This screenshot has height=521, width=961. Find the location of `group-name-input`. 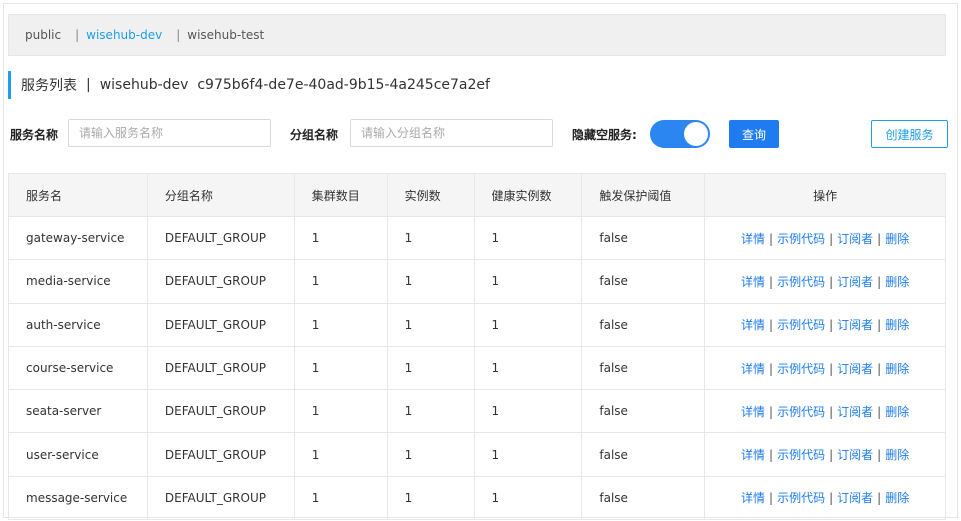

group-name-input is located at coordinates (451, 133).